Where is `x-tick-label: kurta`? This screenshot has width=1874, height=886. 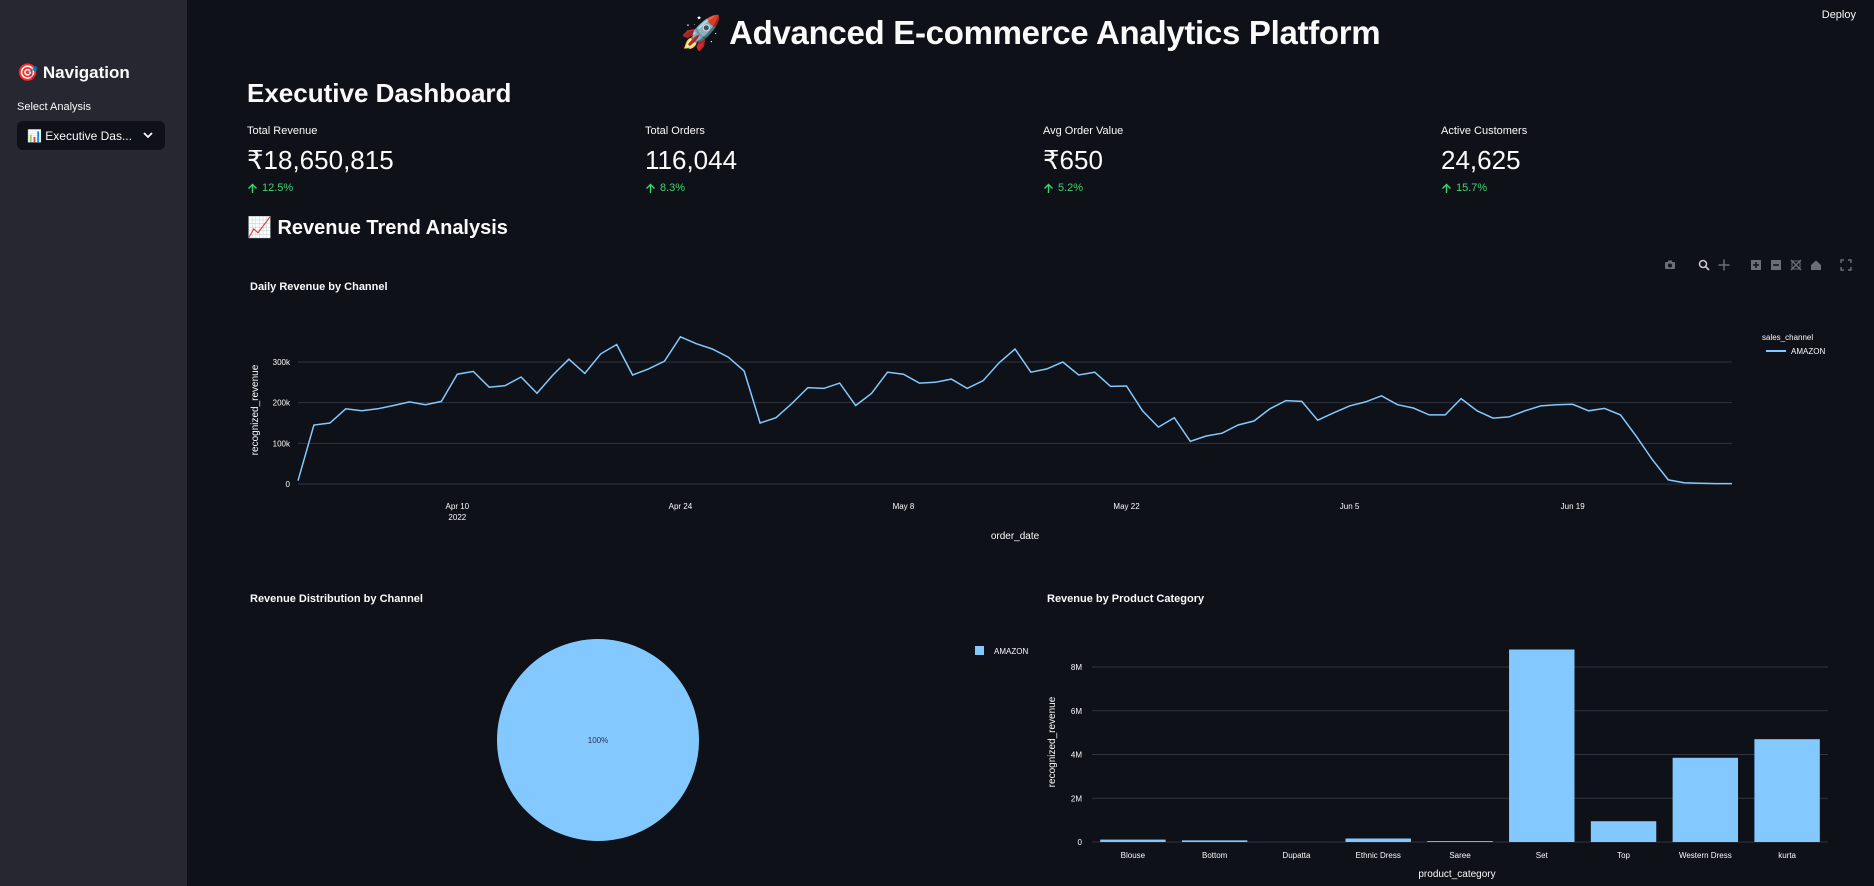
x-tick-label: kurta is located at coordinates (1787, 855).